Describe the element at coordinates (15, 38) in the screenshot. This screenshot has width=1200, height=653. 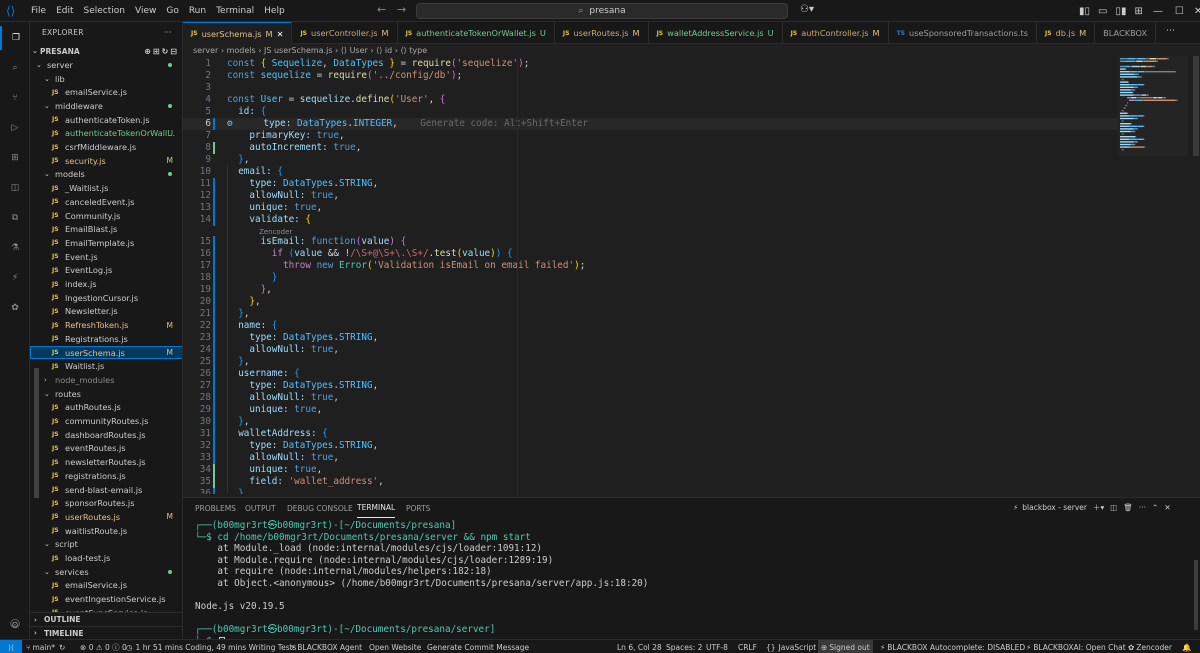
I see `explorer-icon: ❐` at that location.